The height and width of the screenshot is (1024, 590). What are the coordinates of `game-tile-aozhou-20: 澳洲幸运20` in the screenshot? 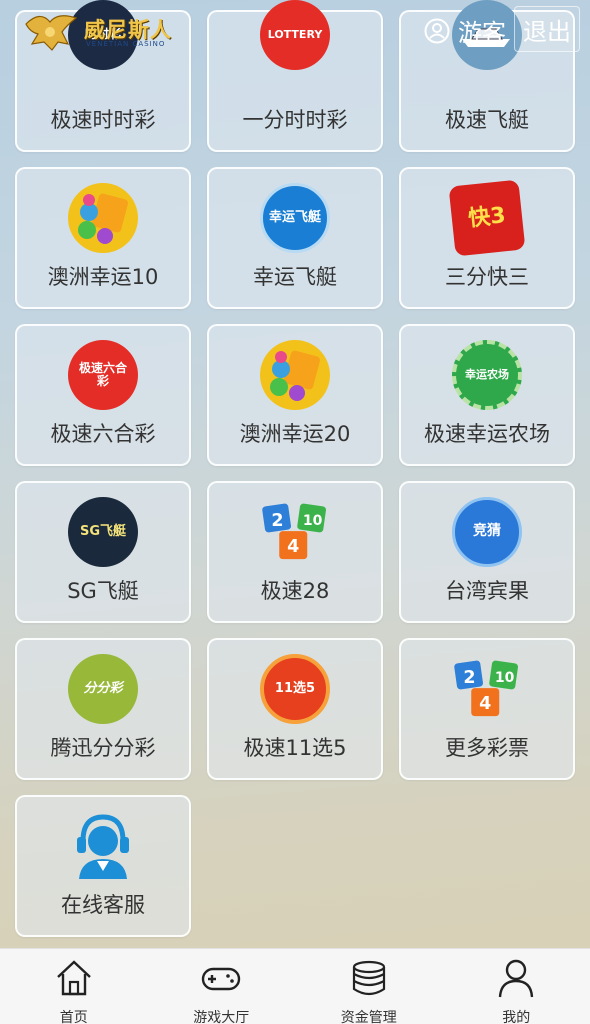 It's located at (295, 395).